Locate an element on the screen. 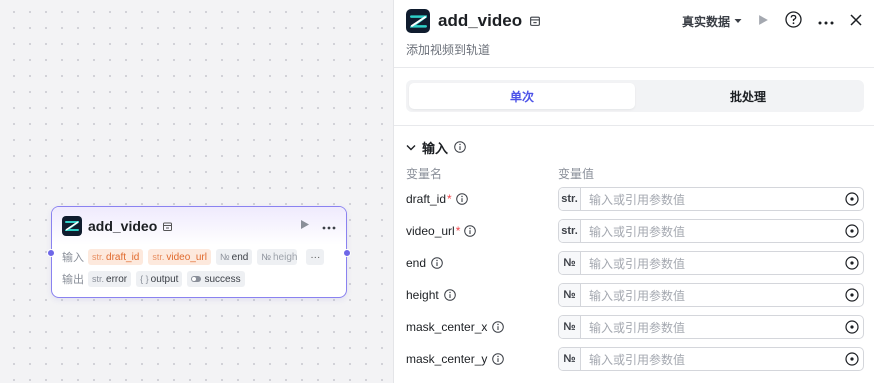  col-value-header: 变量值 is located at coordinates (576, 174).